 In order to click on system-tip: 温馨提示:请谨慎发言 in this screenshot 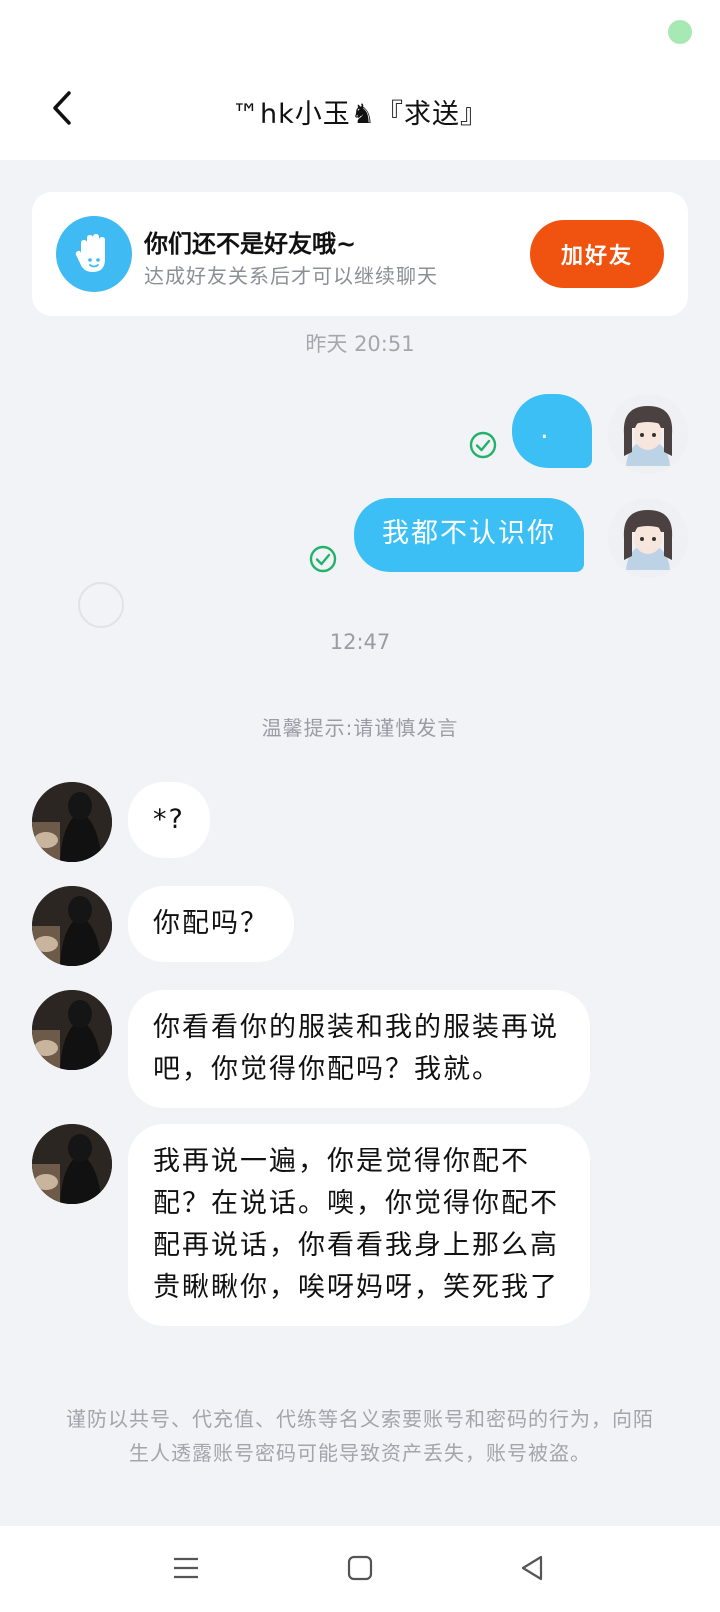, I will do `click(360, 728)`.